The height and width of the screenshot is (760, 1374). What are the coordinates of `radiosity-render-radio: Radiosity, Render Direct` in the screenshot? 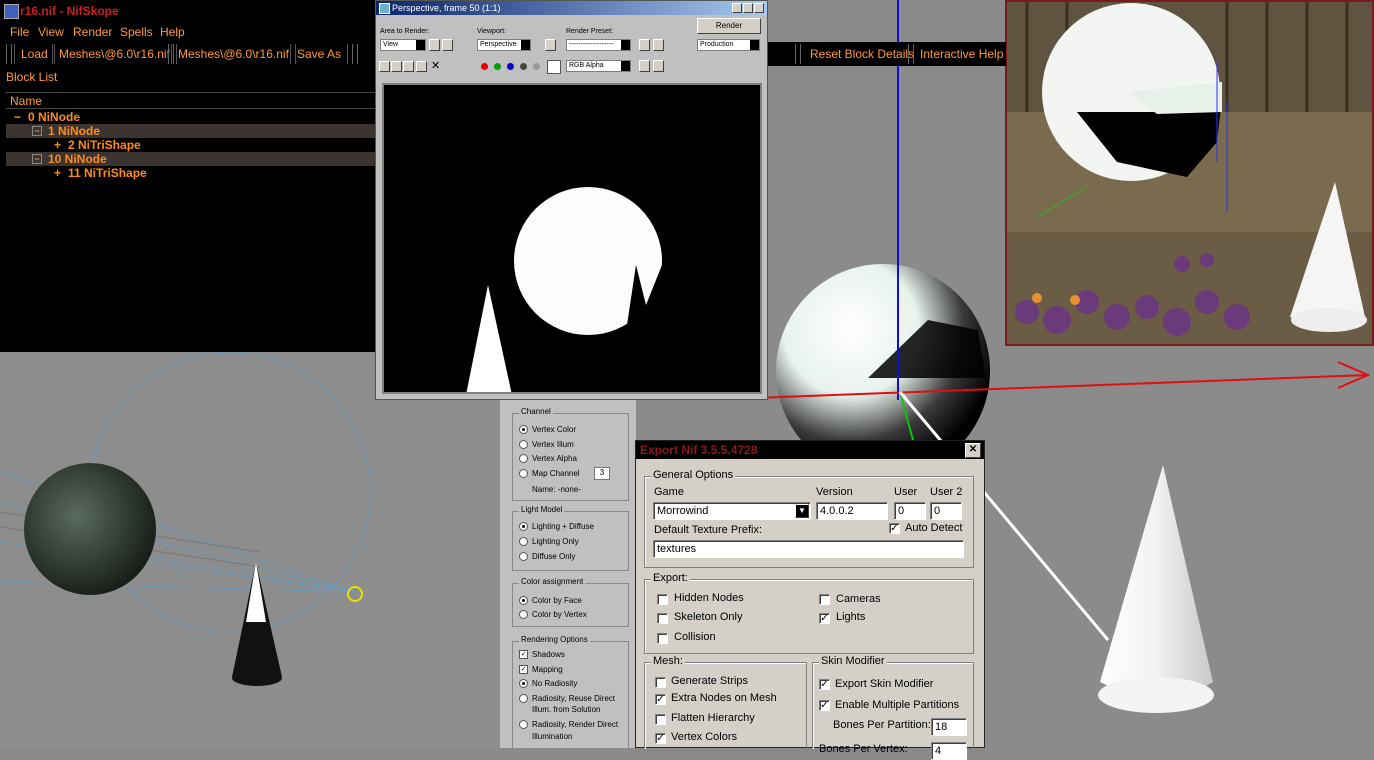 It's located at (569, 725).